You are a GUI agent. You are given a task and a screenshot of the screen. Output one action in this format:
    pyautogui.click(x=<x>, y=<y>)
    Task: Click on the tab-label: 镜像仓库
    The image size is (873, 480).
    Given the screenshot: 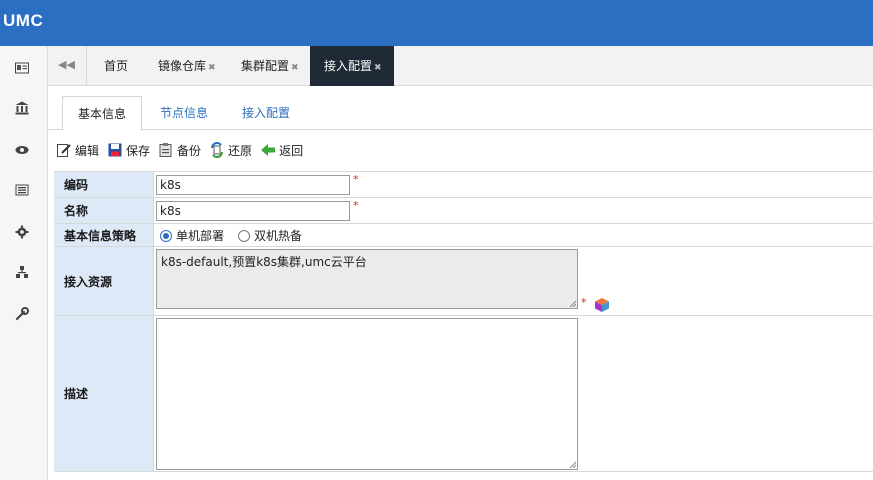 What is the action you would take?
    pyautogui.click(x=182, y=66)
    